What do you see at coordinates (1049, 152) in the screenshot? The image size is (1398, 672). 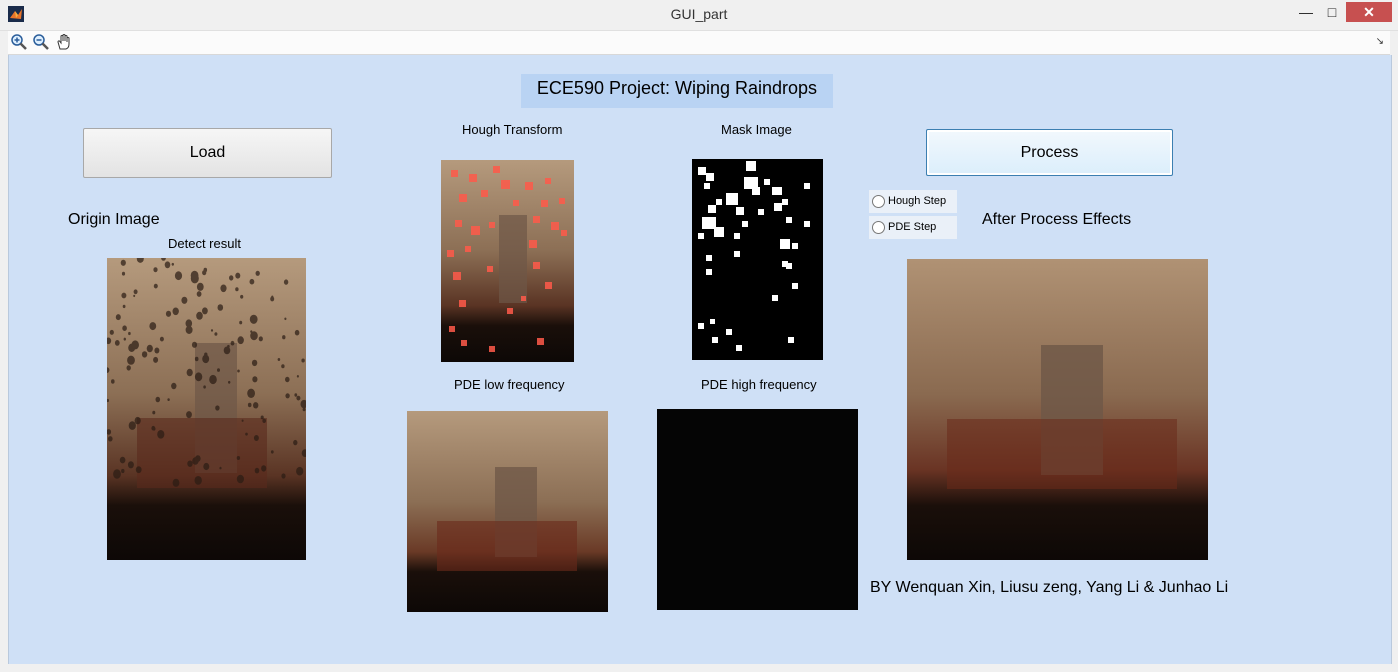 I see `process-button: Process` at bounding box center [1049, 152].